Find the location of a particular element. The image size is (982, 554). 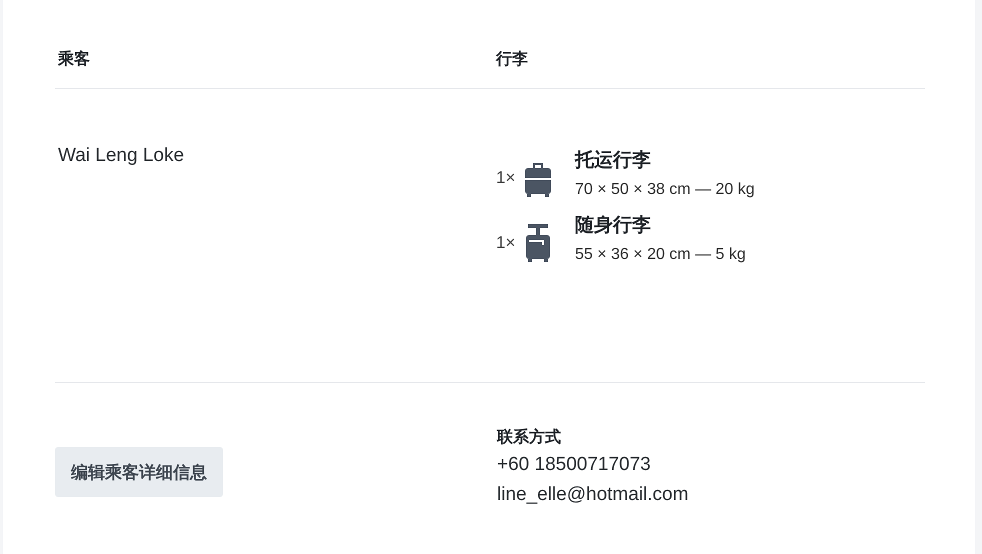

column-header: 乘客 is located at coordinates (73, 59).